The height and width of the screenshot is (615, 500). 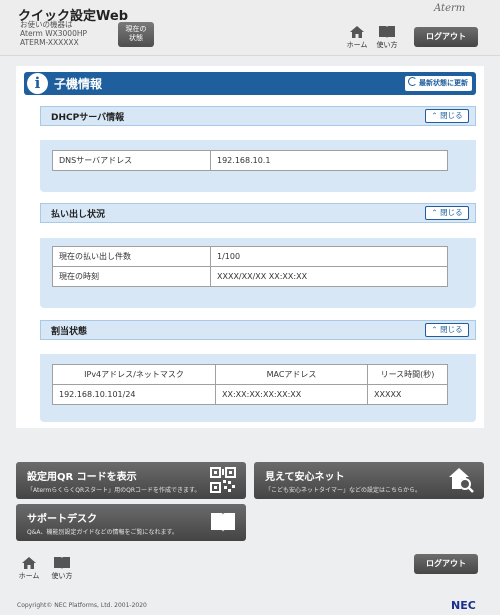 I want to click on device-name: ATERM-XXXXXX, so click(x=49, y=42).